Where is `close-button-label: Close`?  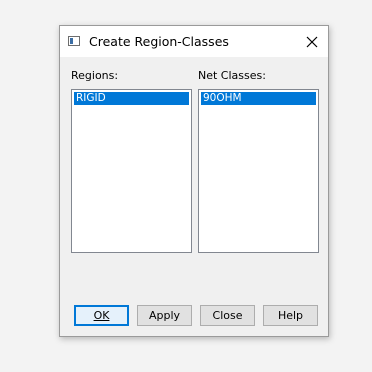 close-button-label: Close is located at coordinates (227, 315).